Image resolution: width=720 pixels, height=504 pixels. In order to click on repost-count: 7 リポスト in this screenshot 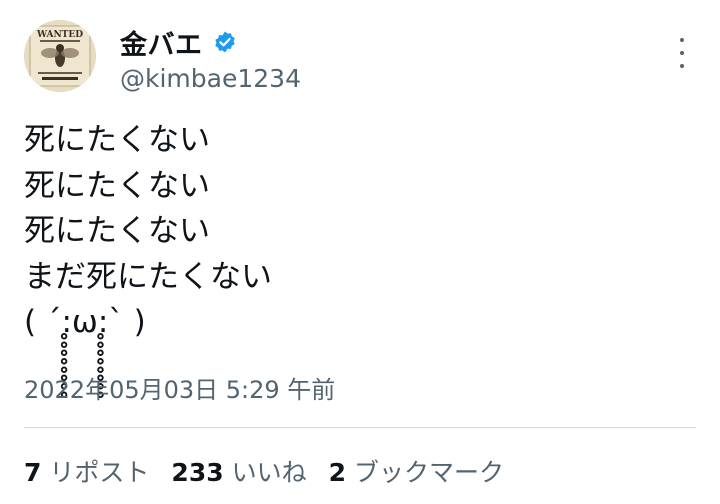, I will do `click(86, 471)`.